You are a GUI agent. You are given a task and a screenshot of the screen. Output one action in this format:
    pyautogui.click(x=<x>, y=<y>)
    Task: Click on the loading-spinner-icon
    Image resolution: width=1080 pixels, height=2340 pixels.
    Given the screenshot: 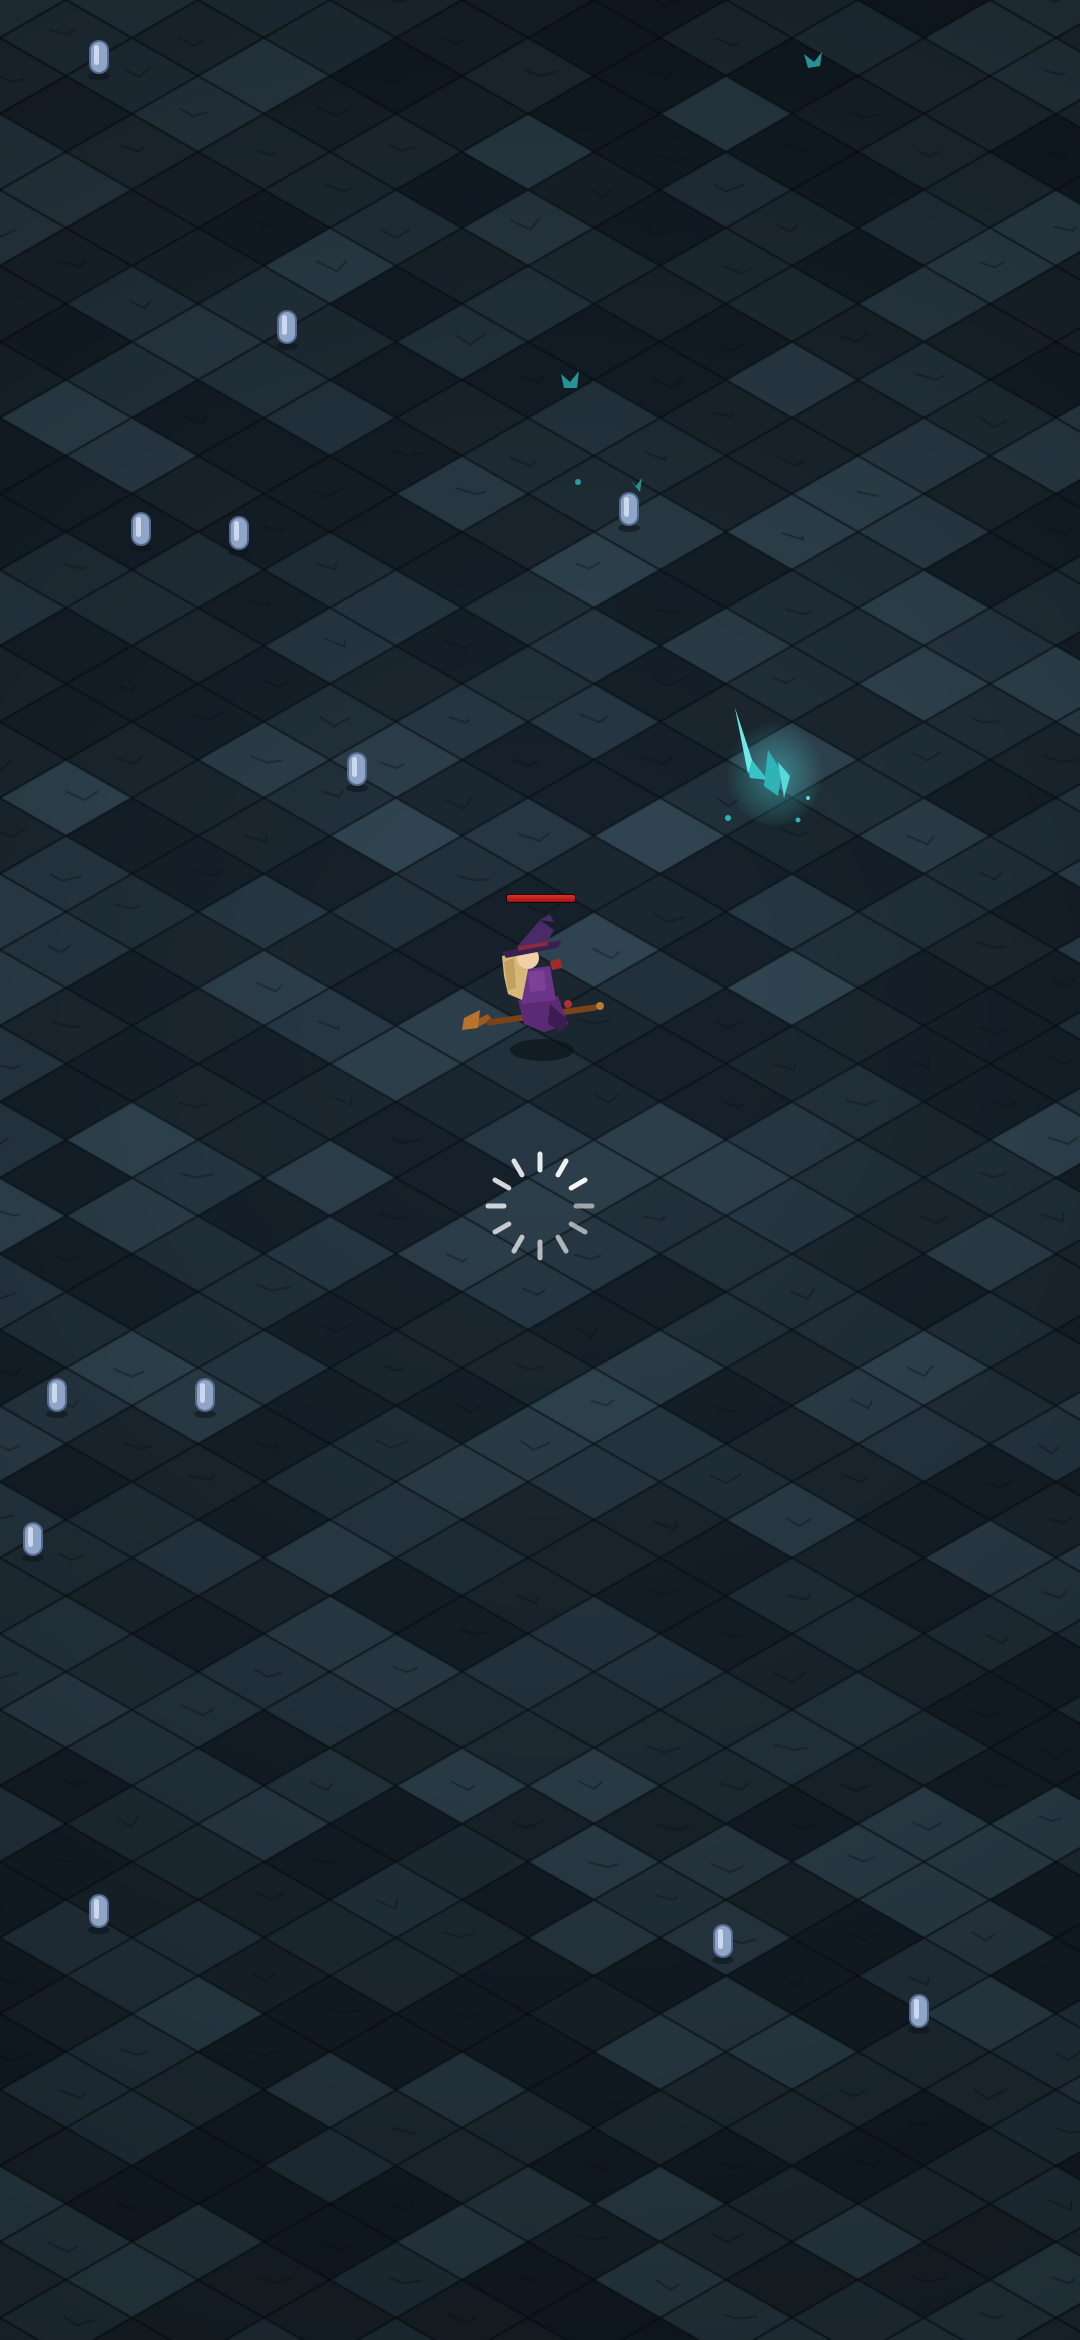 What is the action you would take?
    pyautogui.click(x=540, y=1206)
    